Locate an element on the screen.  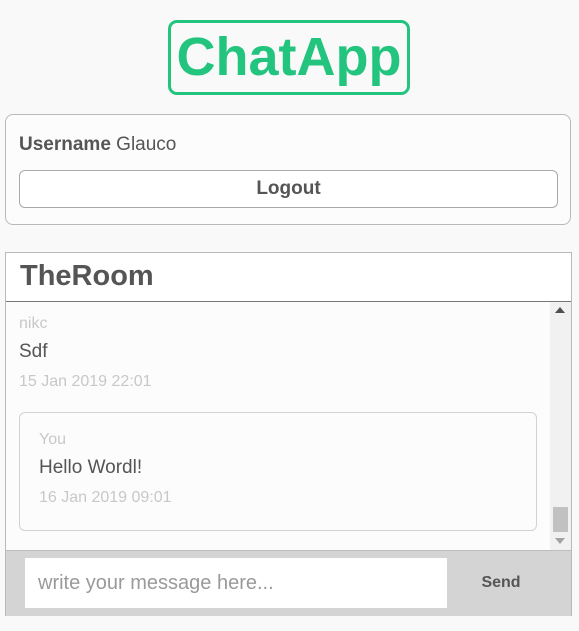
message-author: nikc is located at coordinates (33, 323).